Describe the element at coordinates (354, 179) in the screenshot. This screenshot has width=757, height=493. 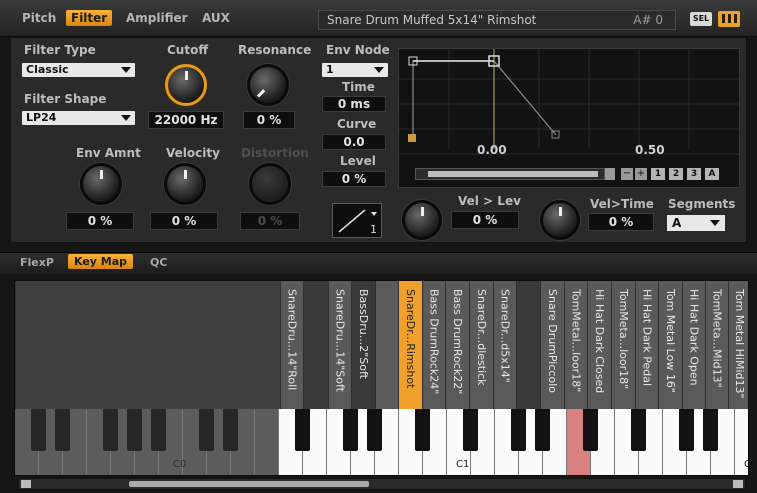
I see `level-value: 0 %` at that location.